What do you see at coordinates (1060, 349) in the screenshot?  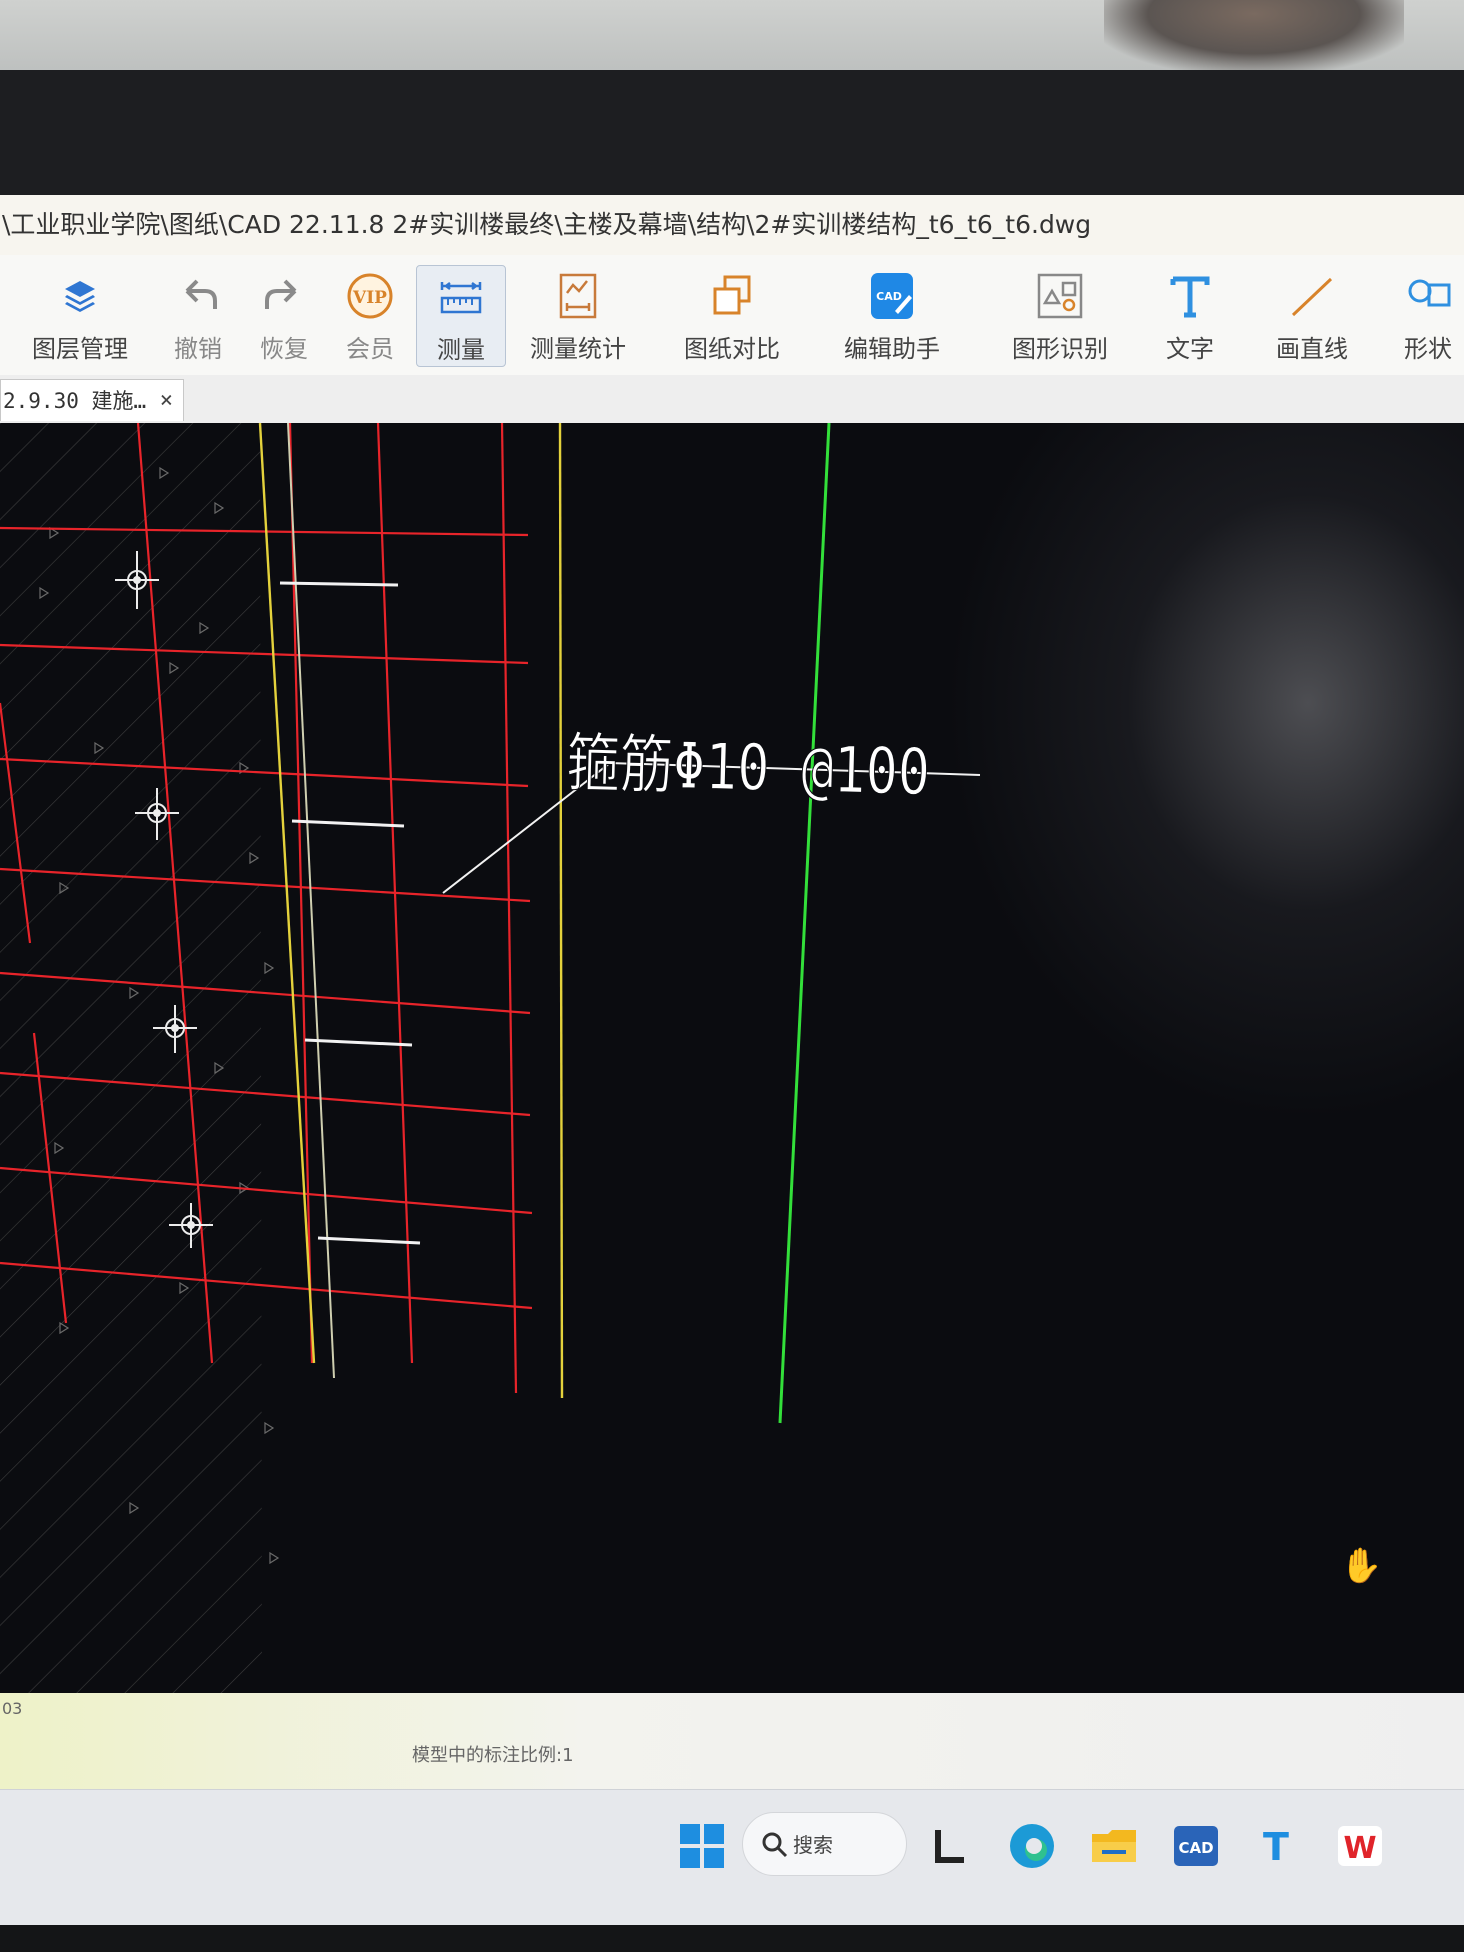 I see `toolbar-label: 图形识别` at bounding box center [1060, 349].